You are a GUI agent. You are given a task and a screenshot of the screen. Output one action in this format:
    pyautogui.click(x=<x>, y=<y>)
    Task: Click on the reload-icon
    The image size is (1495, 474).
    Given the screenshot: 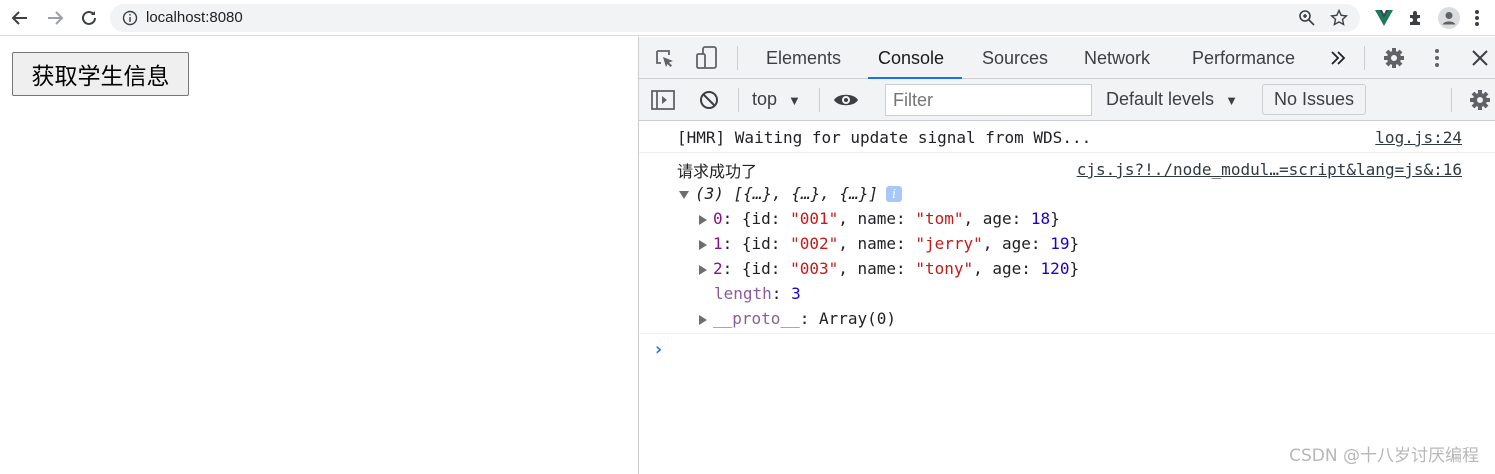 What is the action you would take?
    pyautogui.click(x=89, y=17)
    